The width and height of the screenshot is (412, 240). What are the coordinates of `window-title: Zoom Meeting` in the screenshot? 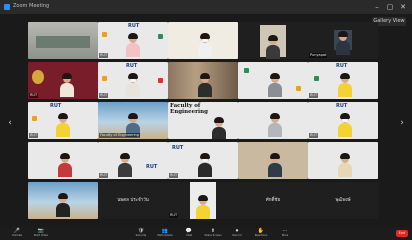 It's located at (31, 6).